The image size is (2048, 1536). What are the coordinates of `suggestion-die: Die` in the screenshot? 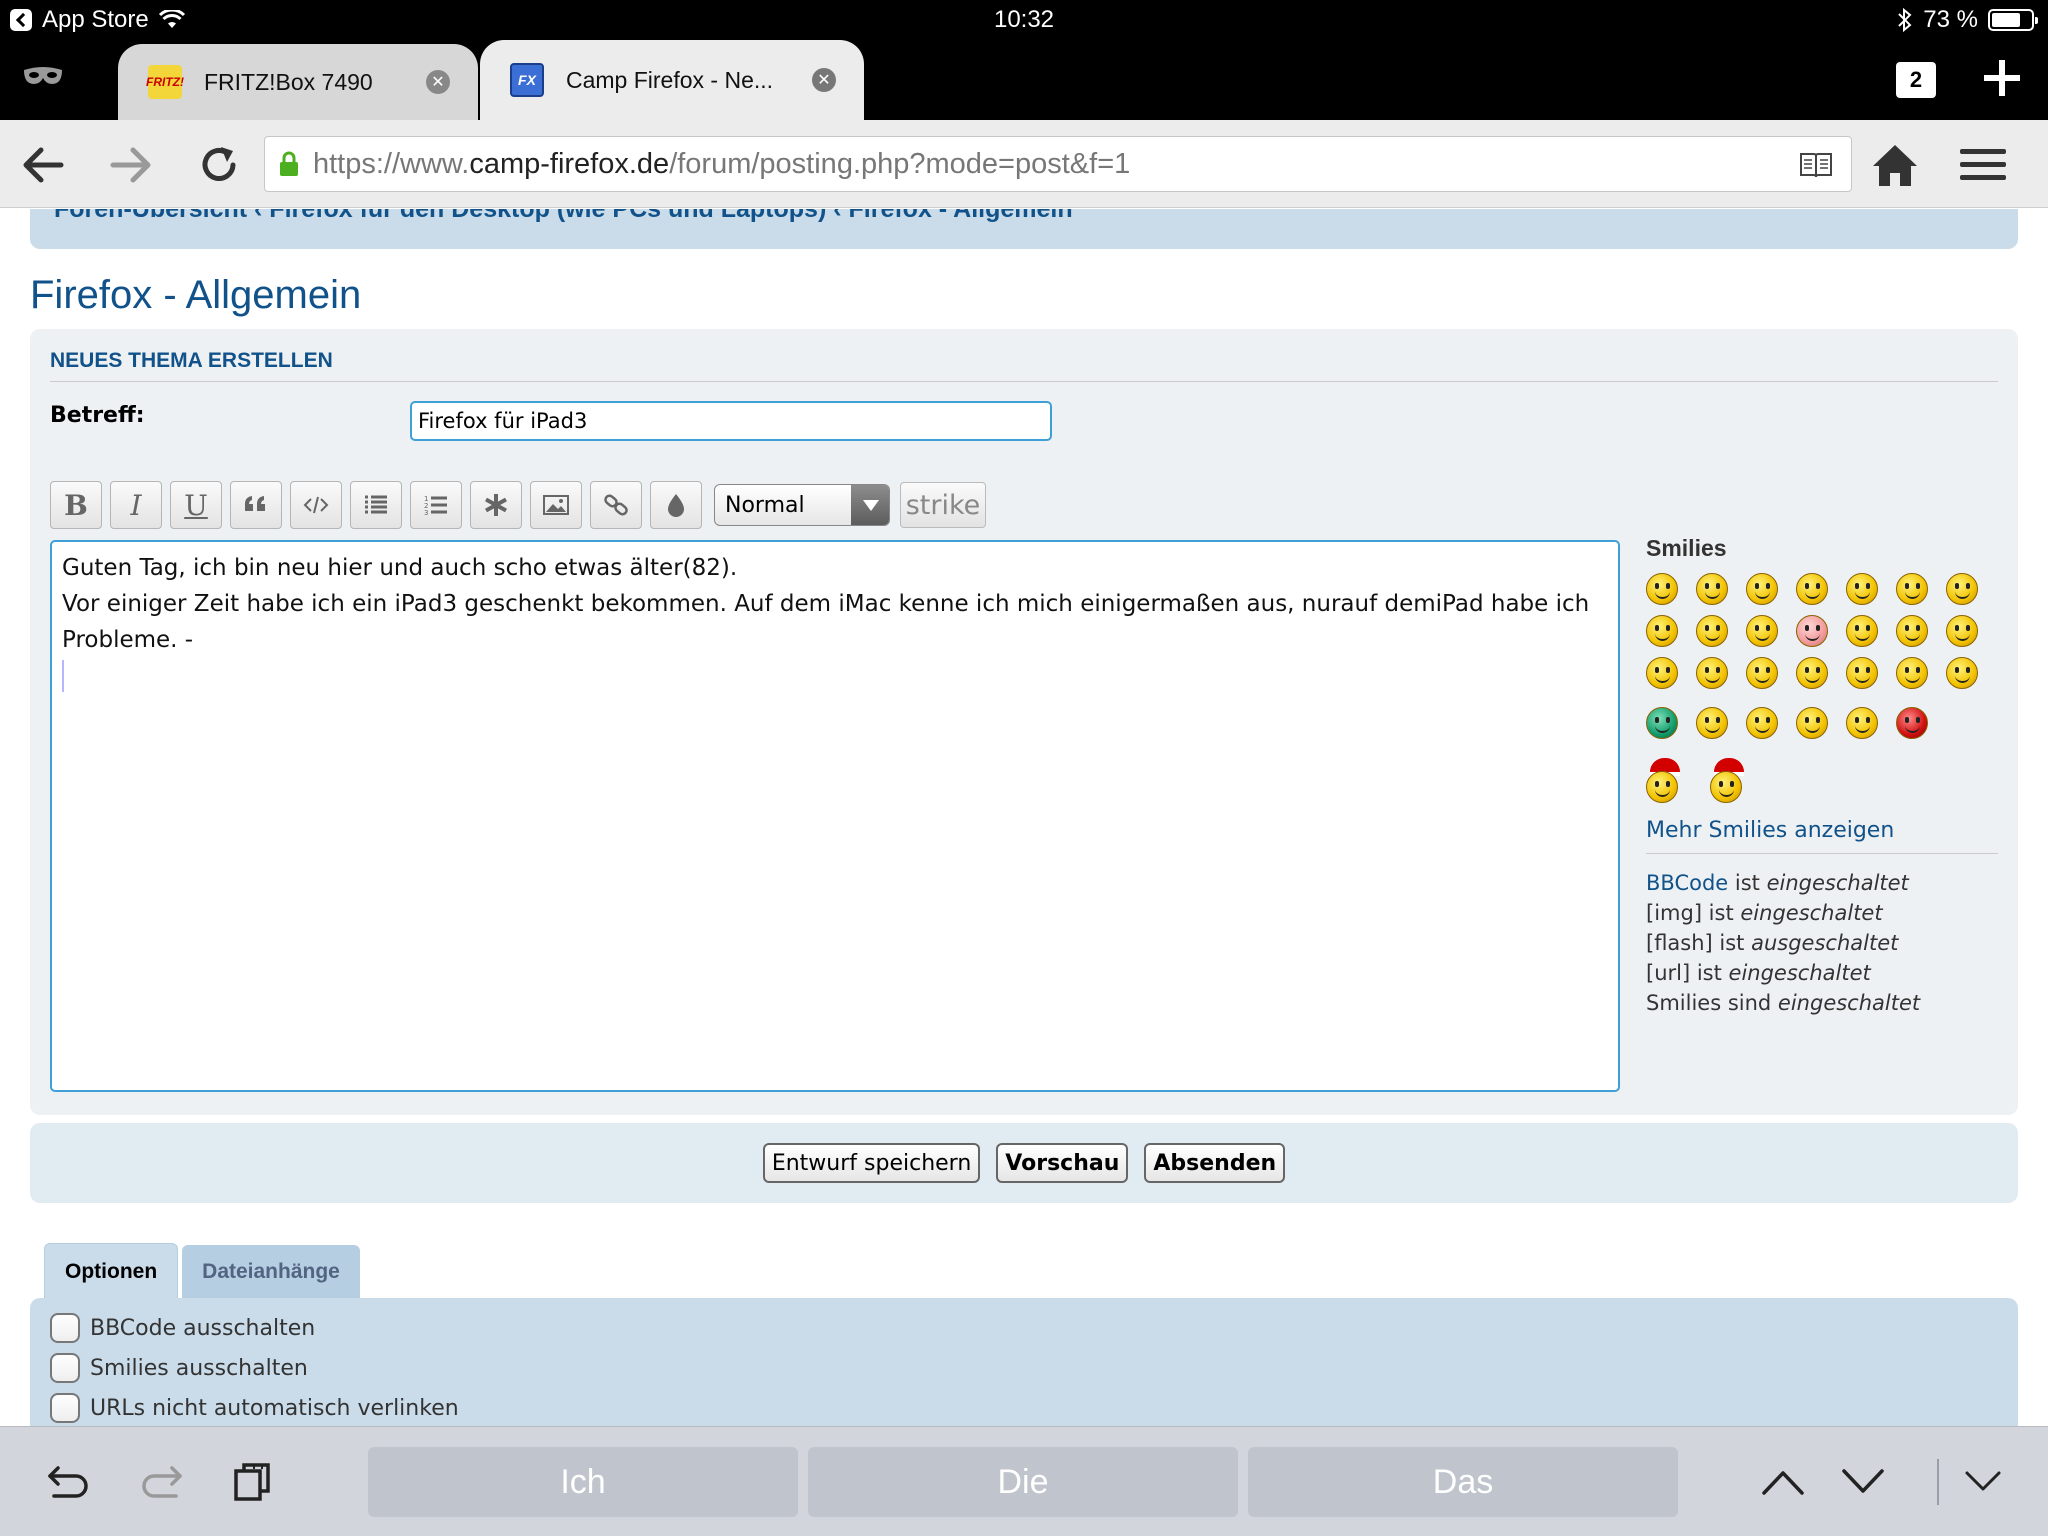 It's located at (1023, 1482).